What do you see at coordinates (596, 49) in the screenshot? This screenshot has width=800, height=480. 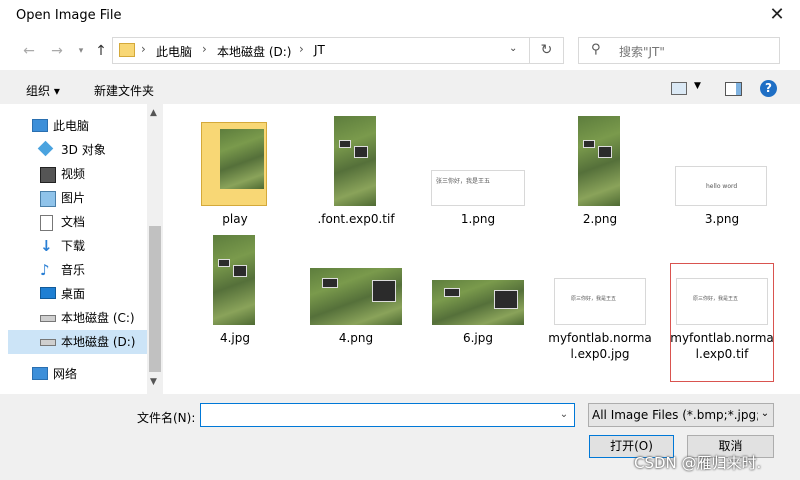 I see `search-icon: ⚲` at bounding box center [596, 49].